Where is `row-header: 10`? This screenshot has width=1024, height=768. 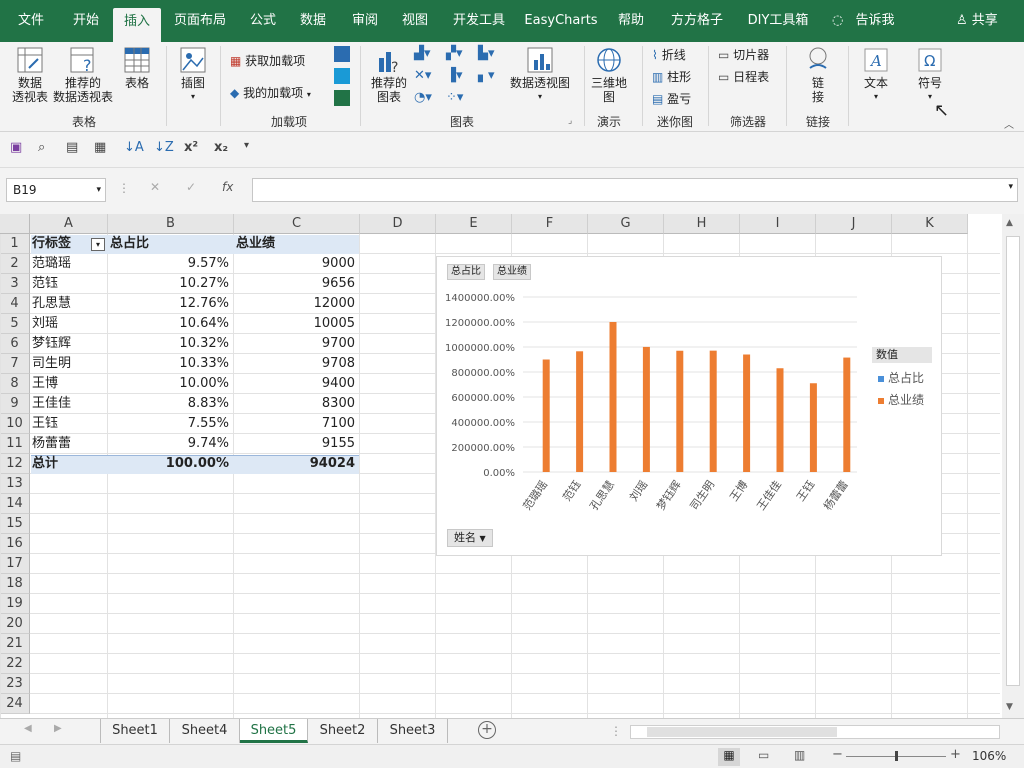 row-header: 10 is located at coordinates (15, 424).